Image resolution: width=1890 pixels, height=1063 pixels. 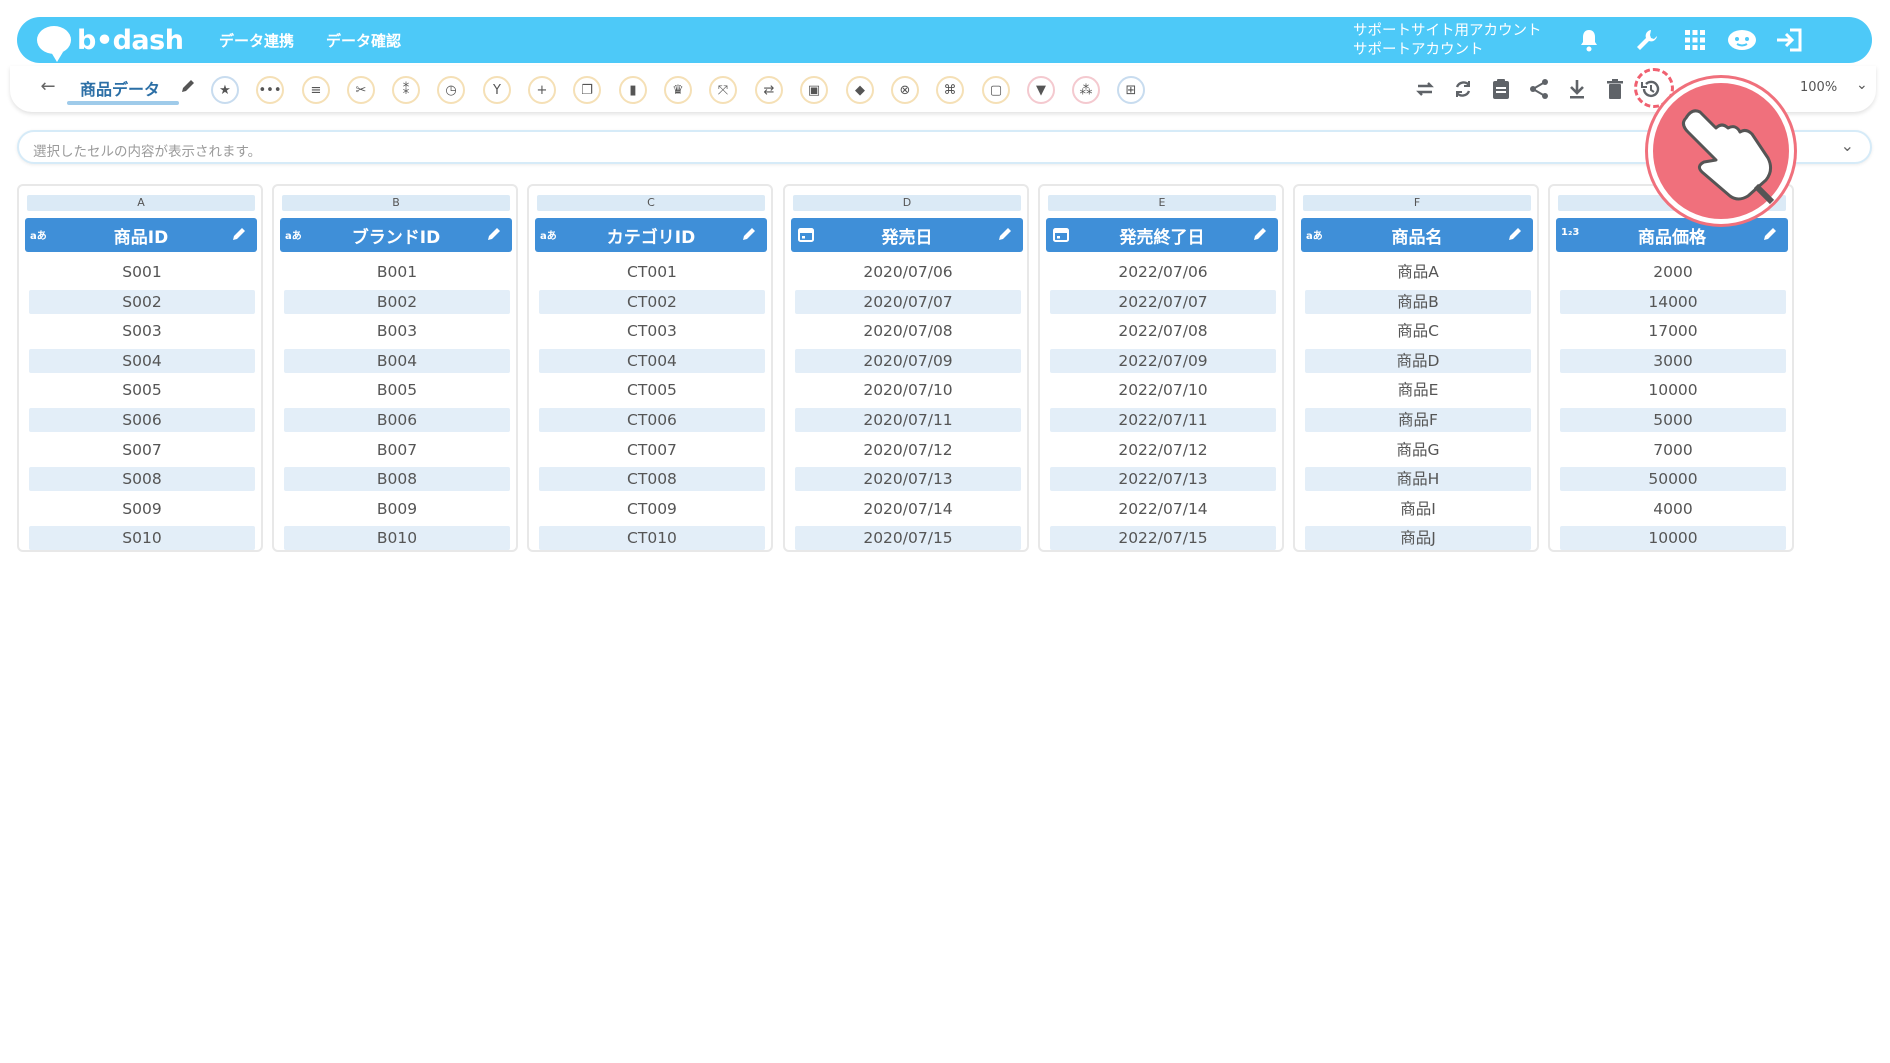 What do you see at coordinates (361, 90) in the screenshot?
I see `tools-icon: ✂` at bounding box center [361, 90].